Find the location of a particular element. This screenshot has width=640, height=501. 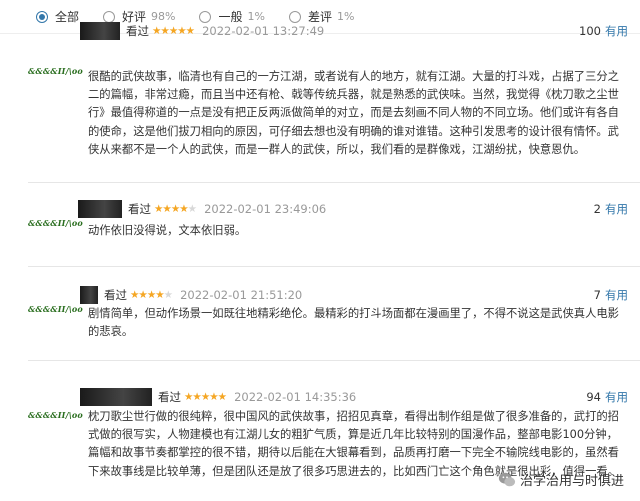

vote-count: 94 is located at coordinates (593, 397).